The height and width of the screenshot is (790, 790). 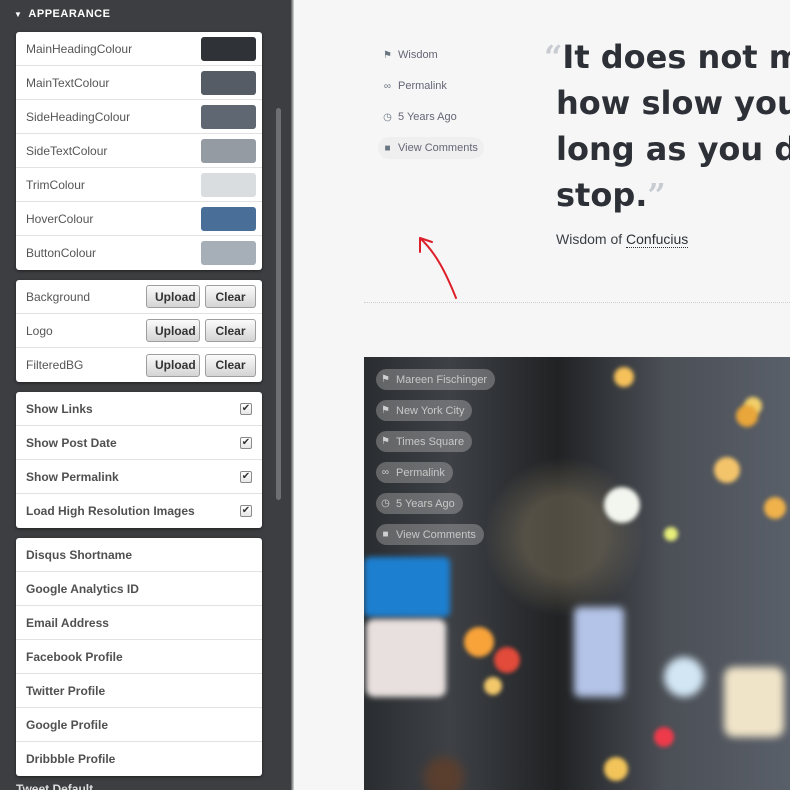 I want to click on quote-line-text: long as you d, so click(x=673, y=149).